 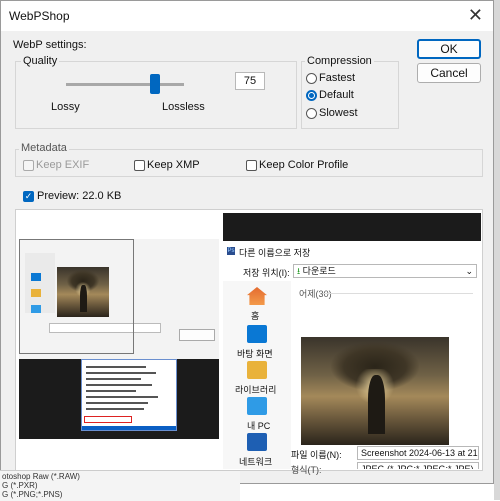 I want to click on save-dialog-sidebar: 홈 바탕 화면 라이브러리 내 PC 네트워크, so click(x=257, y=375).